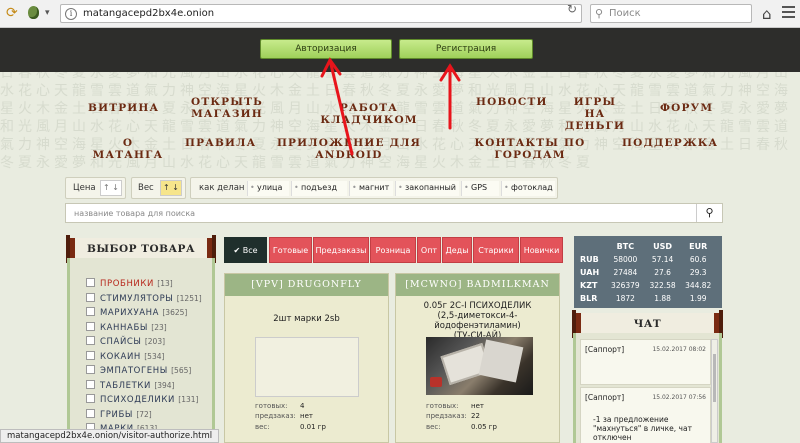 This screenshot has height=443, width=800. What do you see at coordinates (326, 49) in the screenshot?
I see `login-button: Авторизация` at bounding box center [326, 49].